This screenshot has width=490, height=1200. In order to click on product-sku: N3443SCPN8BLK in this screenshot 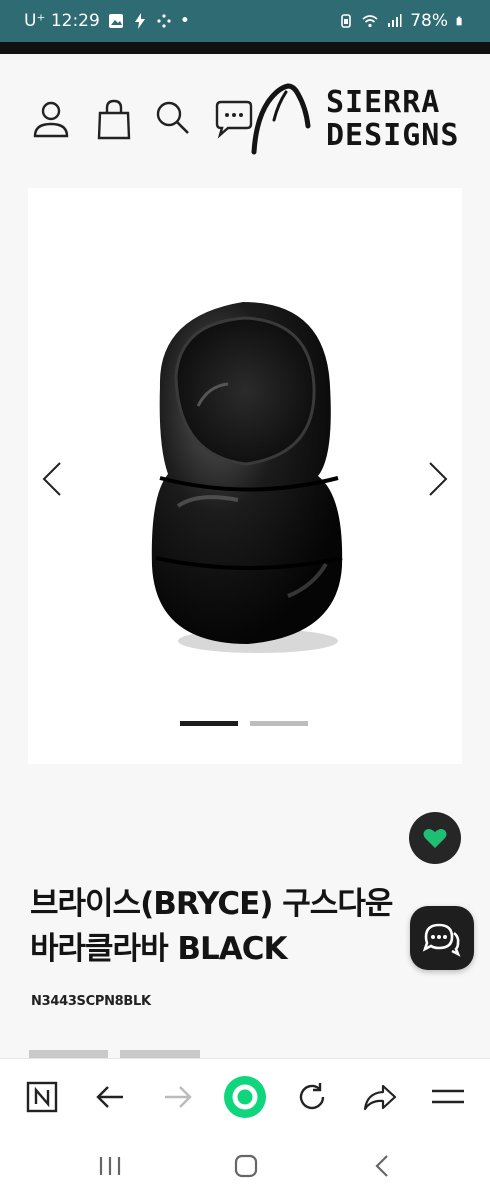, I will do `click(91, 1001)`.